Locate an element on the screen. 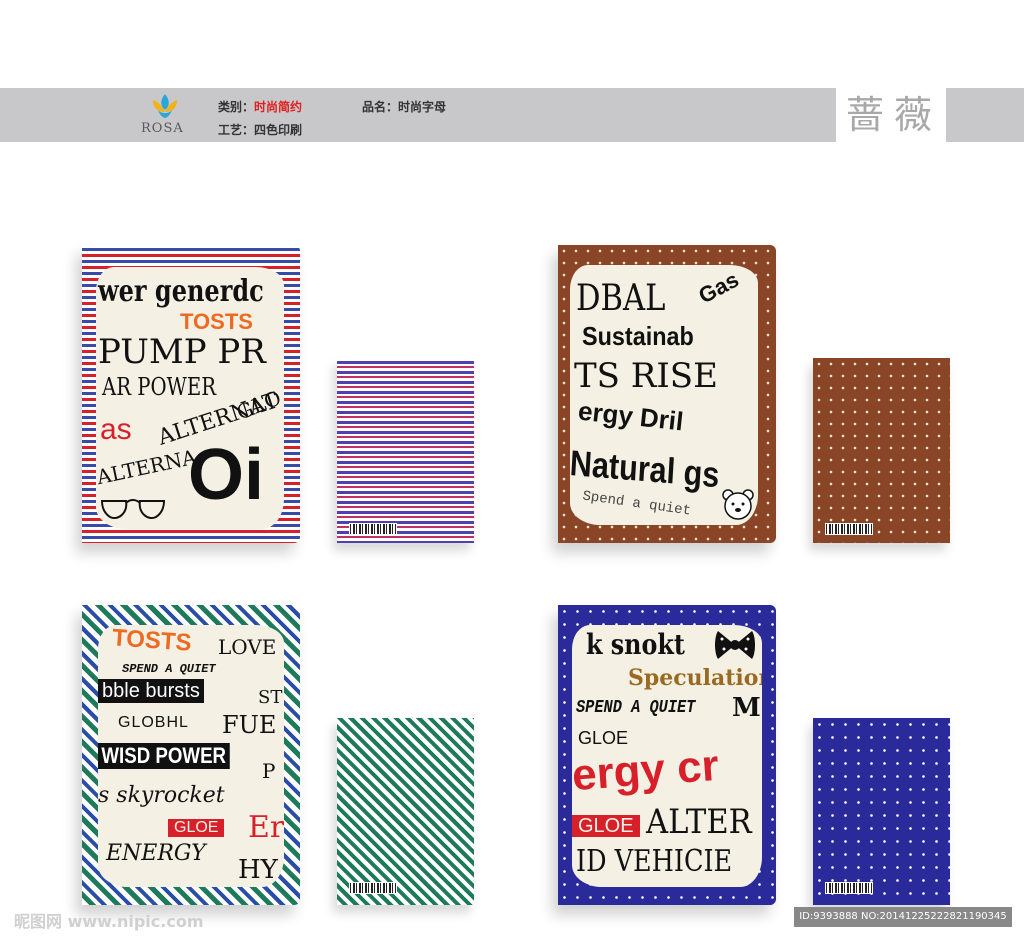 The height and width of the screenshot is (938, 1024). product-row: 品名：时尚字母 is located at coordinates (404, 106).